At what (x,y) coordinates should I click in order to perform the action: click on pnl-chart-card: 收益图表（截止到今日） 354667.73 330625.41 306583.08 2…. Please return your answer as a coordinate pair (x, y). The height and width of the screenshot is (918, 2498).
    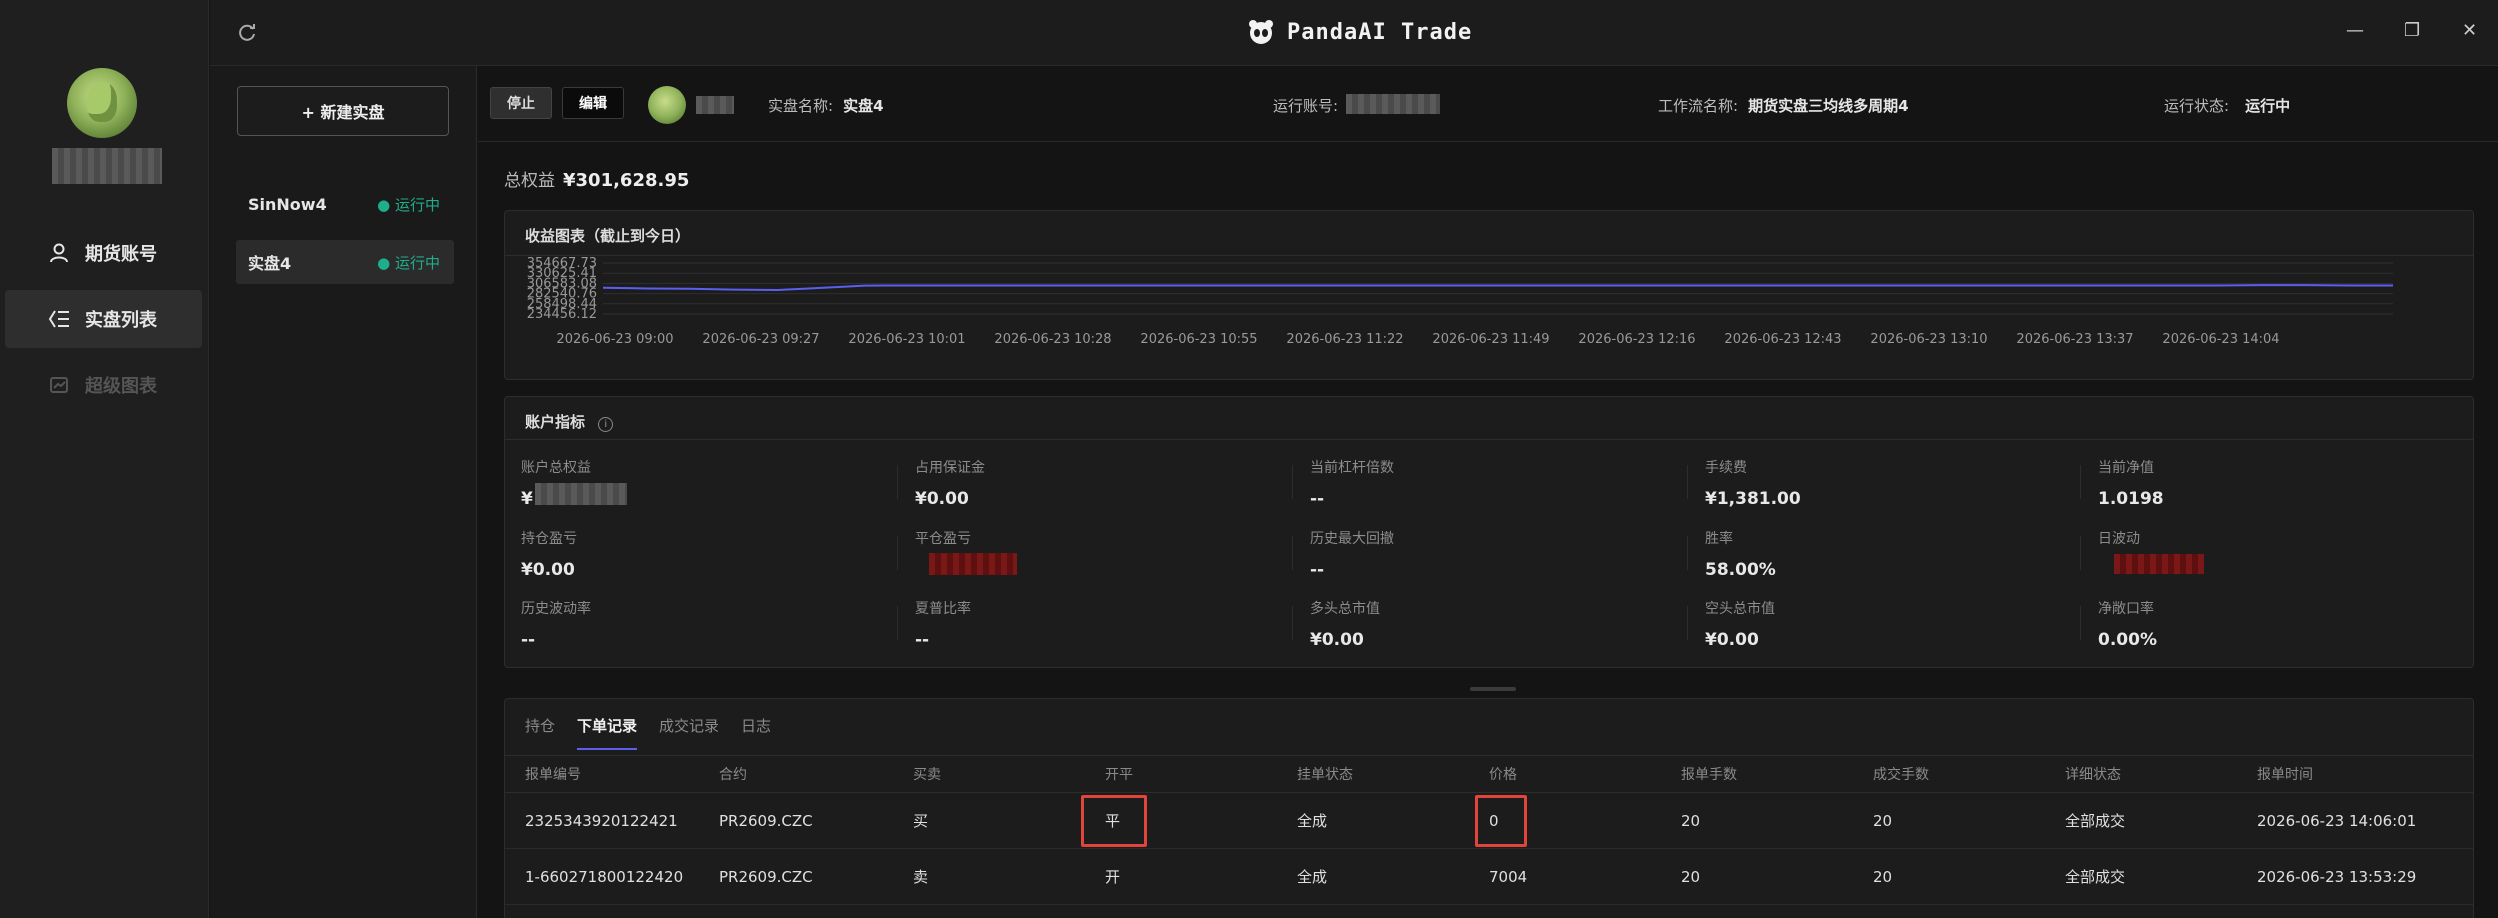
    Looking at the image, I should click on (1489, 295).